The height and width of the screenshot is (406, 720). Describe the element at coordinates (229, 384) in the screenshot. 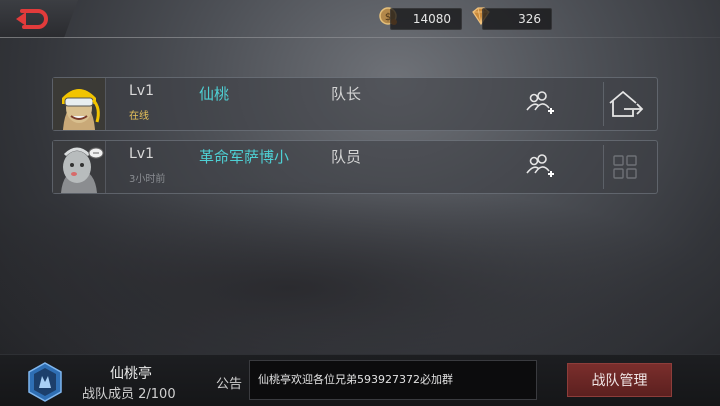

I see `notice-label: 公告` at that location.